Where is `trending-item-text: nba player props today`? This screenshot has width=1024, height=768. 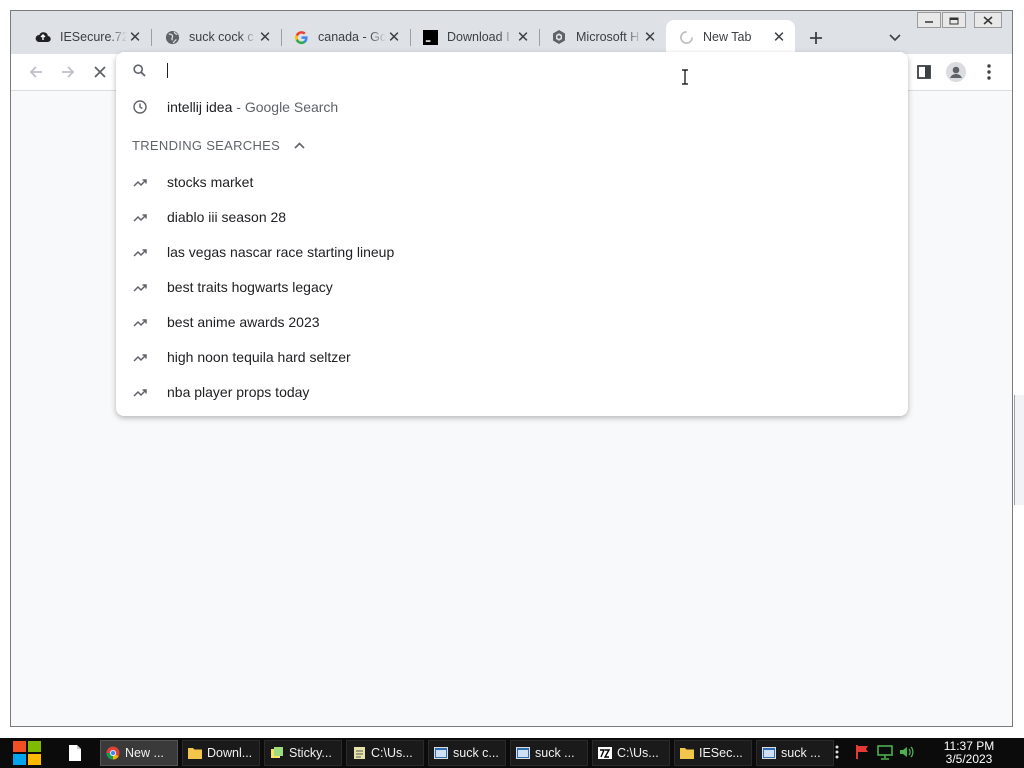 trending-item-text: nba player props today is located at coordinates (238, 391).